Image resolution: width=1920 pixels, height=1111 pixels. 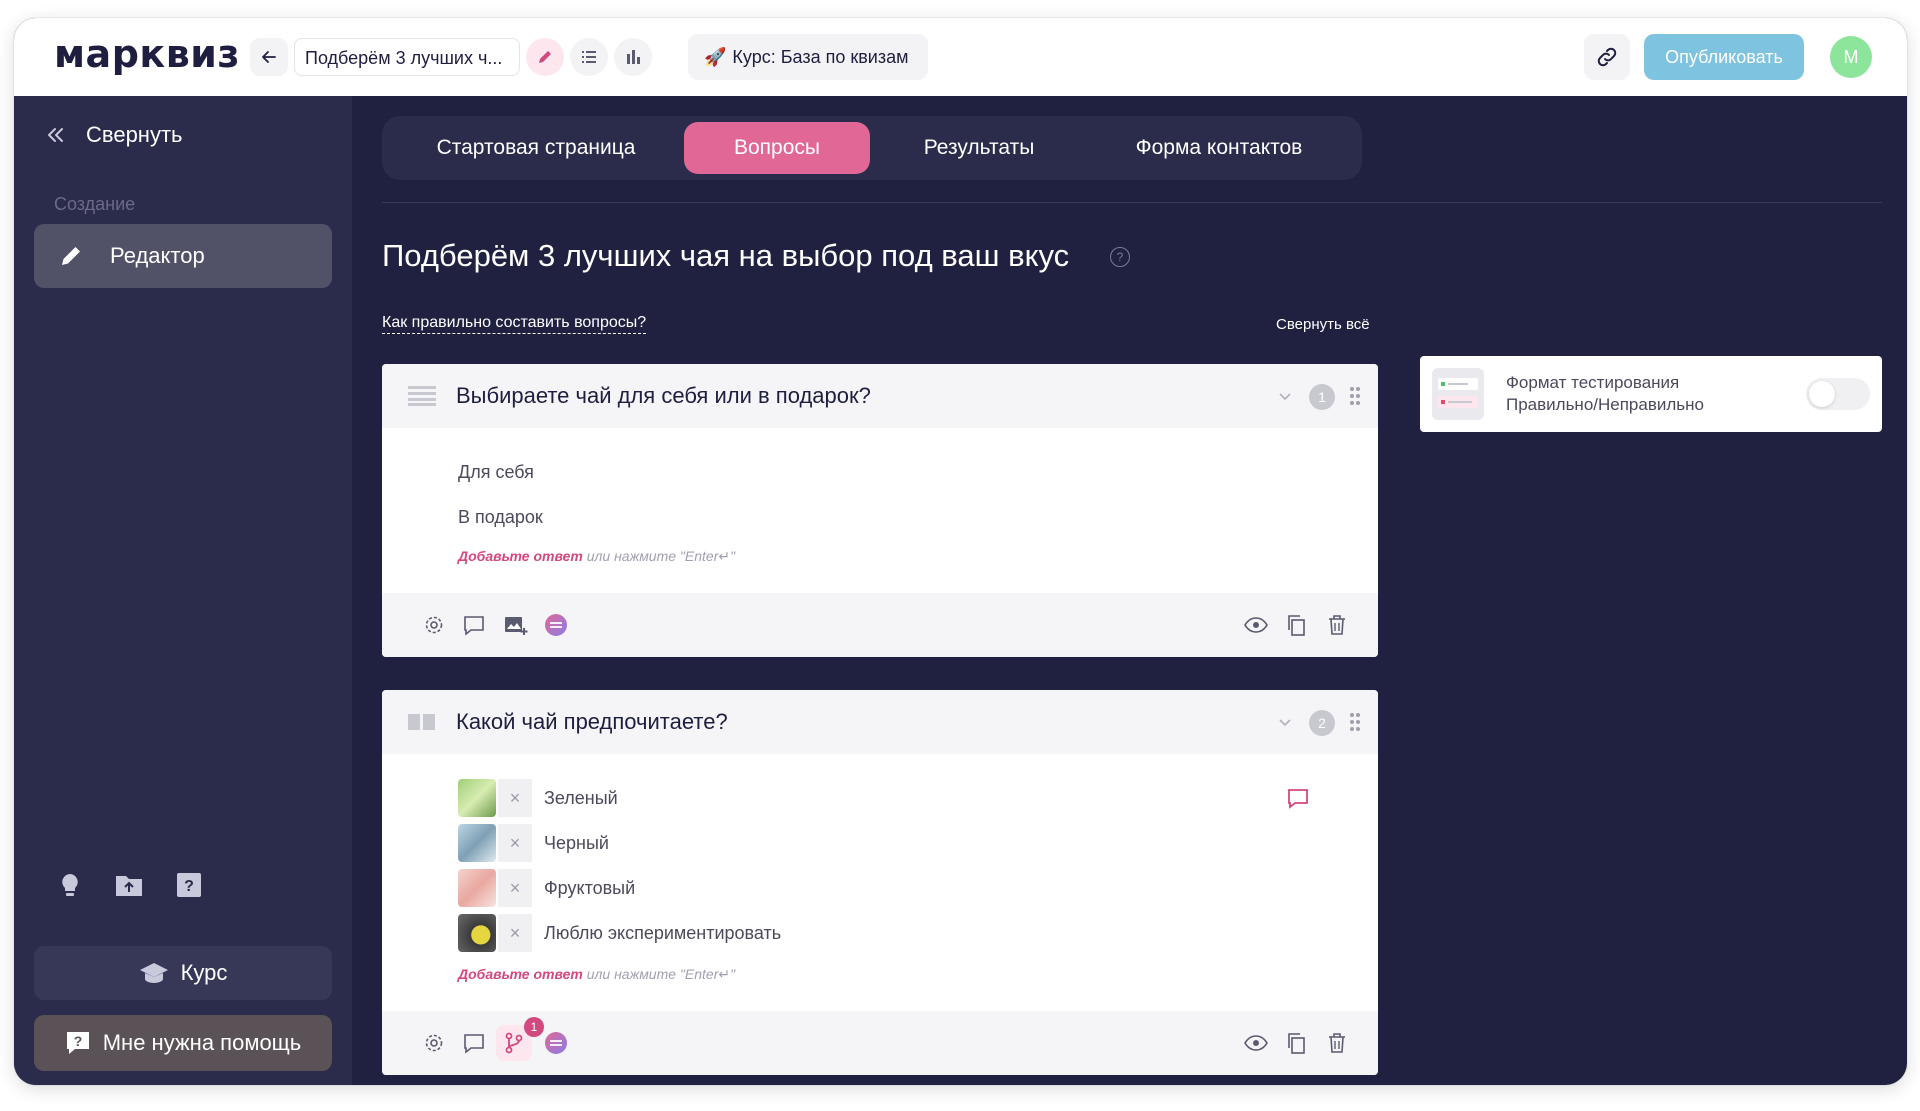 I want to click on image-answer-option: × Зеленый, so click(x=538, y=798).